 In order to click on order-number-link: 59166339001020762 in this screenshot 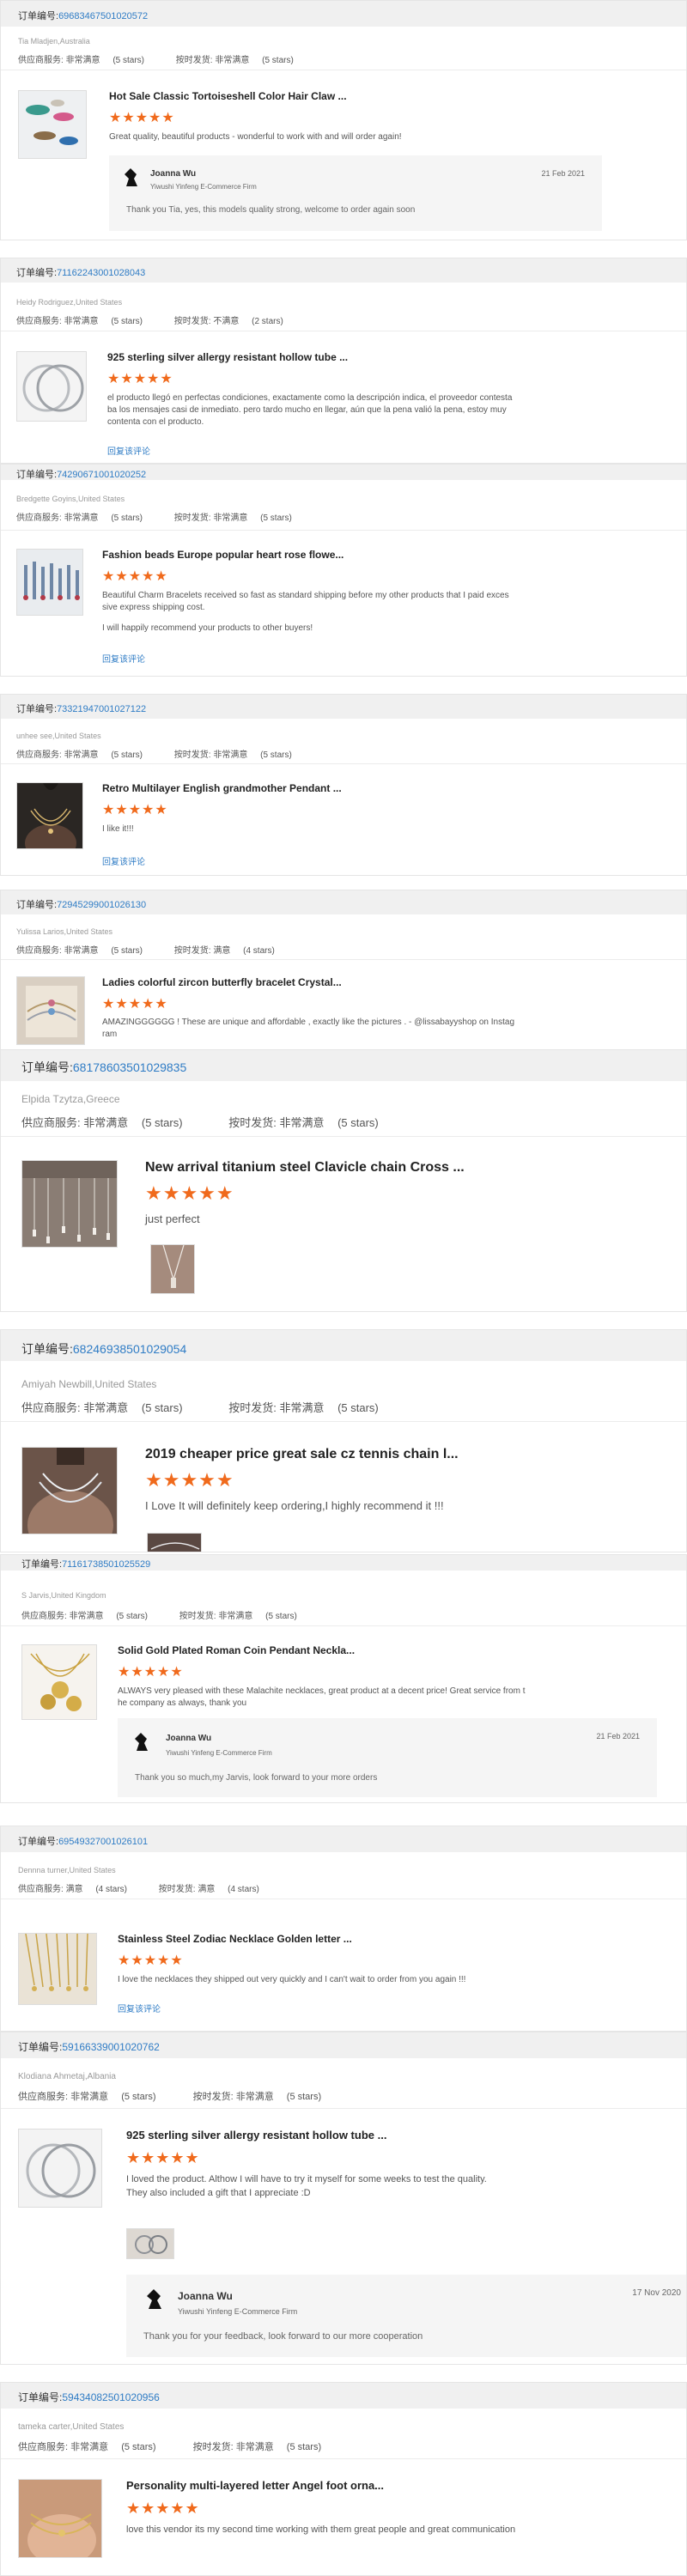, I will do `click(110, 2047)`.